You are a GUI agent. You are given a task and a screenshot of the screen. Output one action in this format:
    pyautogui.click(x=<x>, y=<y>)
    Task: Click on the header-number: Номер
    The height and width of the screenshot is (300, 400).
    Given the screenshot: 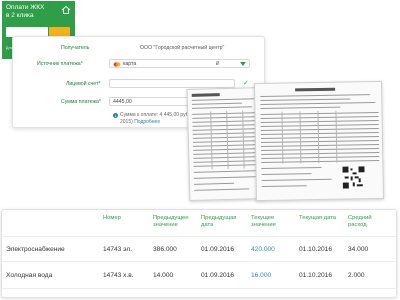 What is the action you would take?
    pyautogui.click(x=112, y=218)
    